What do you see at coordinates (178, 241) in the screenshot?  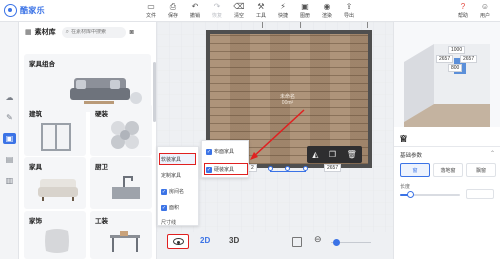 I see `visibility-toggle-button` at bounding box center [178, 241].